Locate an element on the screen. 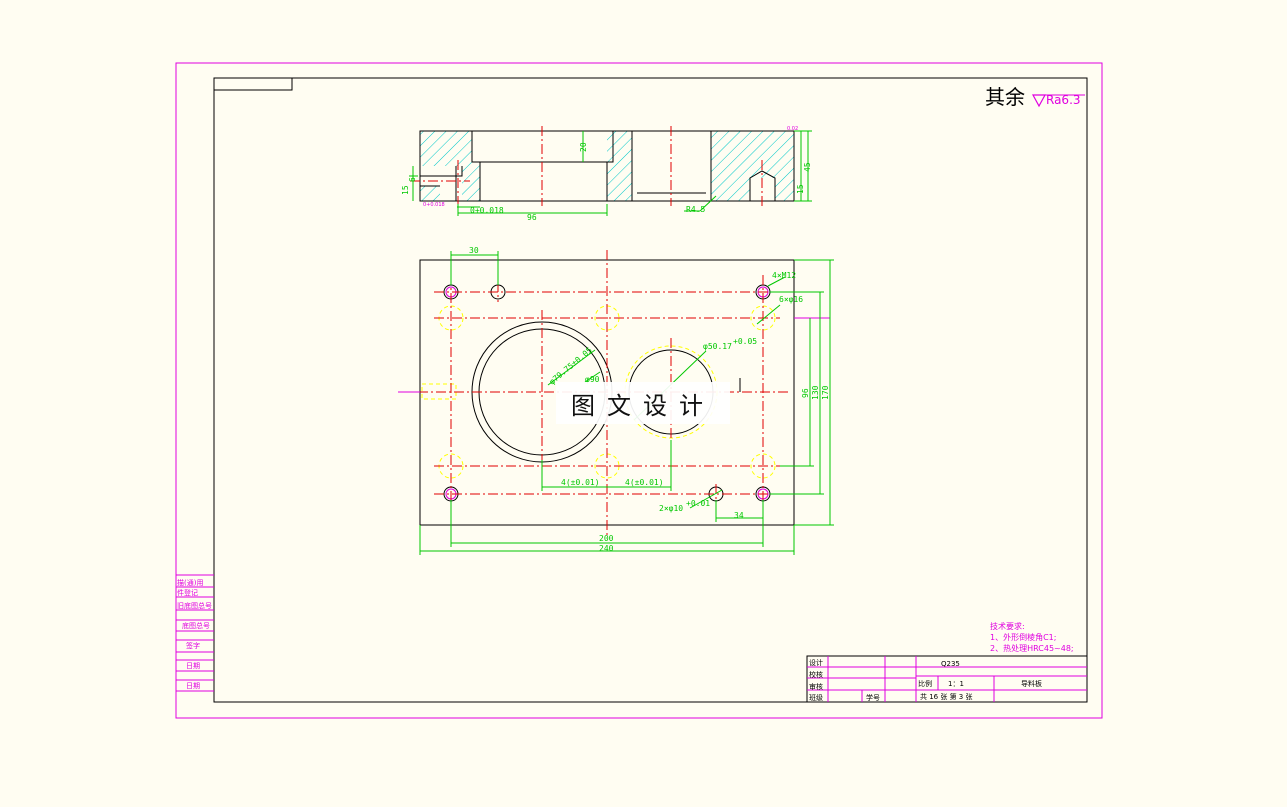 The image size is (1287, 807). dim-96: 96 is located at coordinates (532, 217).